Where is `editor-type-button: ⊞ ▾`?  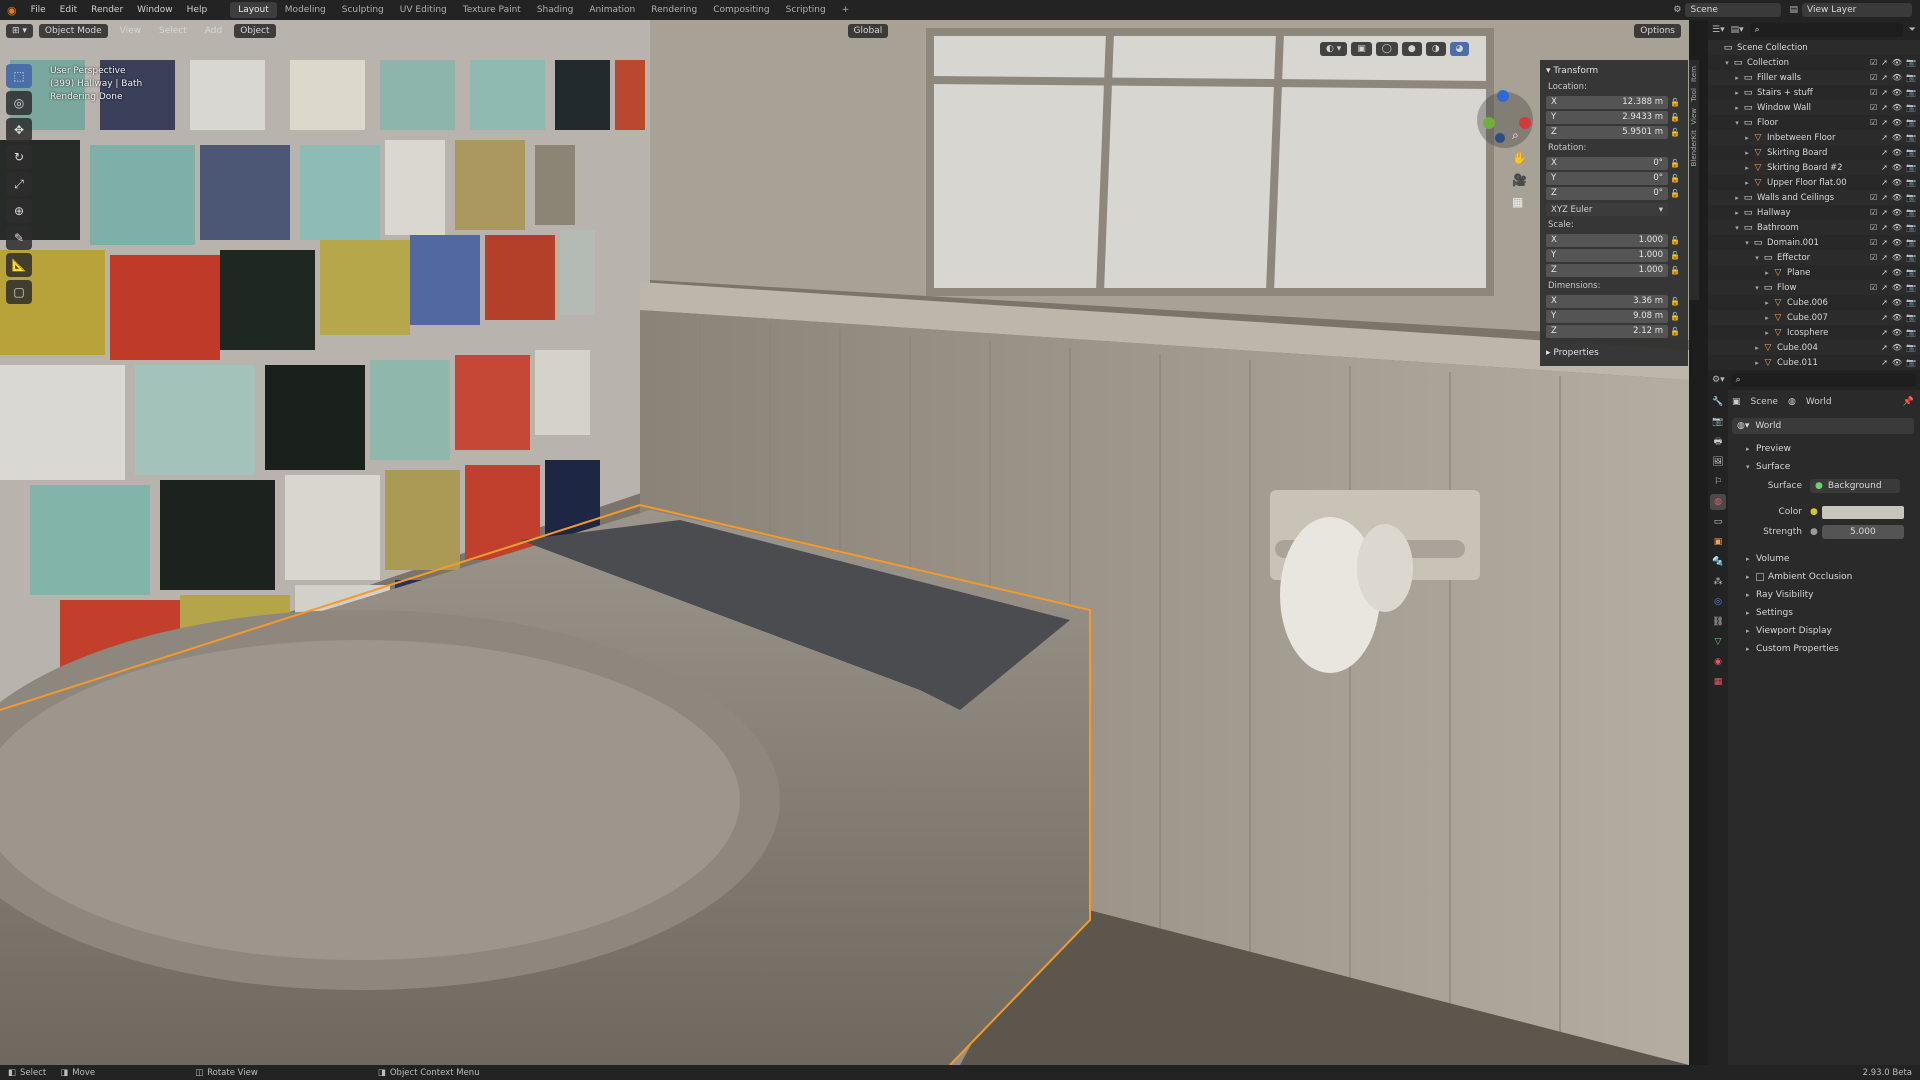
editor-type-button: ⊞ ▾ is located at coordinates (19, 31).